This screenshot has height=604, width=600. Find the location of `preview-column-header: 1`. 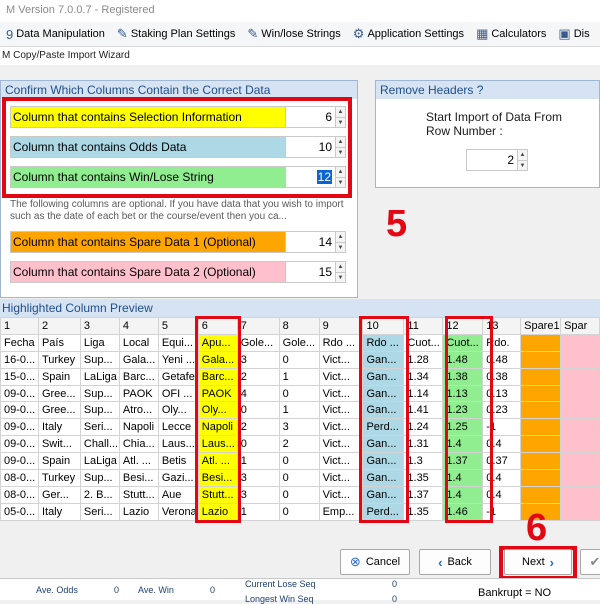

preview-column-header: 1 is located at coordinates (19, 326).